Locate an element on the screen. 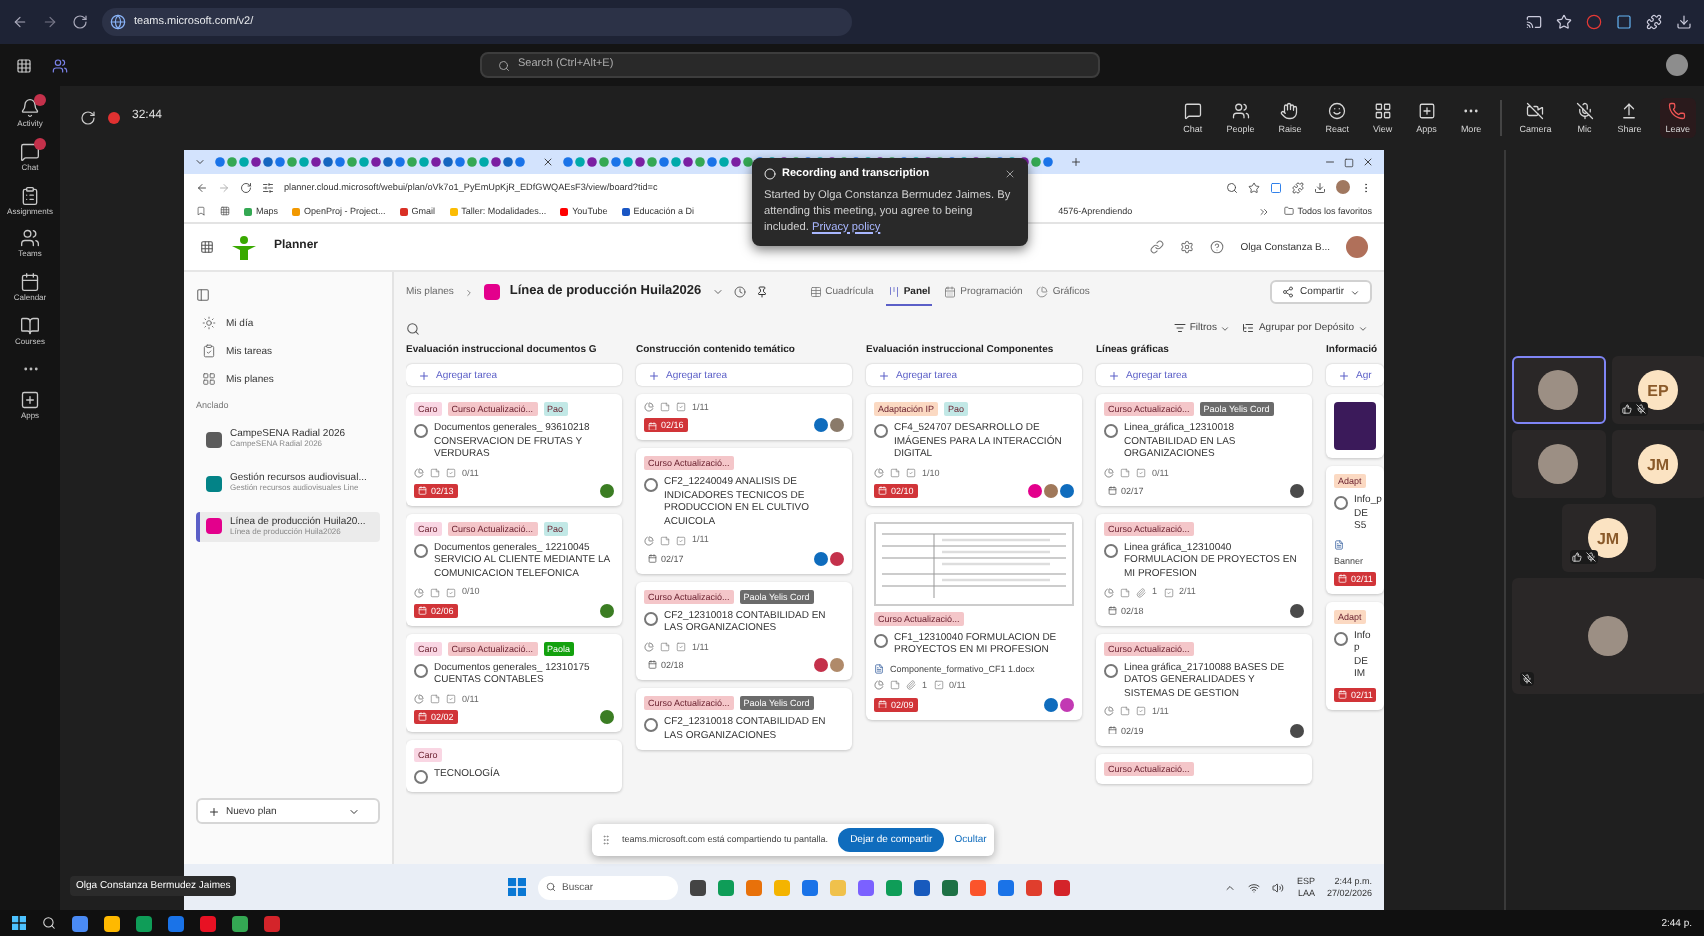  camera-off-icon is located at coordinates (1535, 111).